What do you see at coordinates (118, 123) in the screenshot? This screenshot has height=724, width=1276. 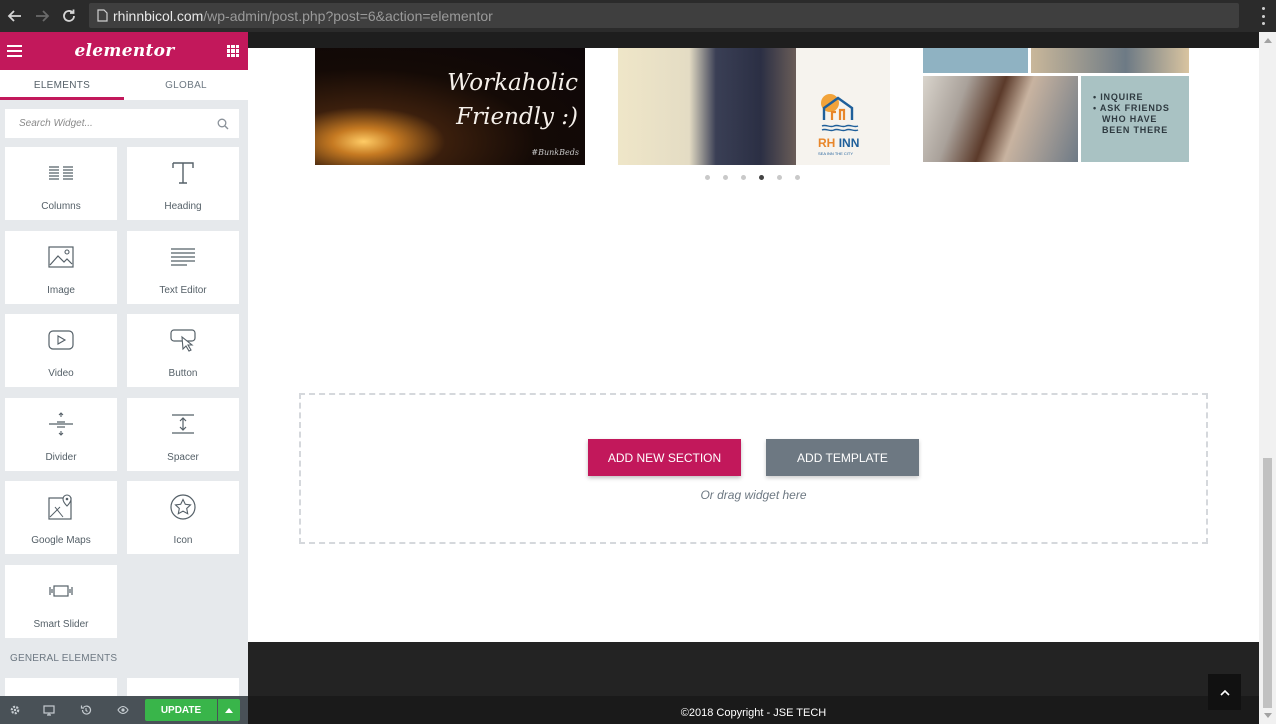 I see `search-widget-input` at bounding box center [118, 123].